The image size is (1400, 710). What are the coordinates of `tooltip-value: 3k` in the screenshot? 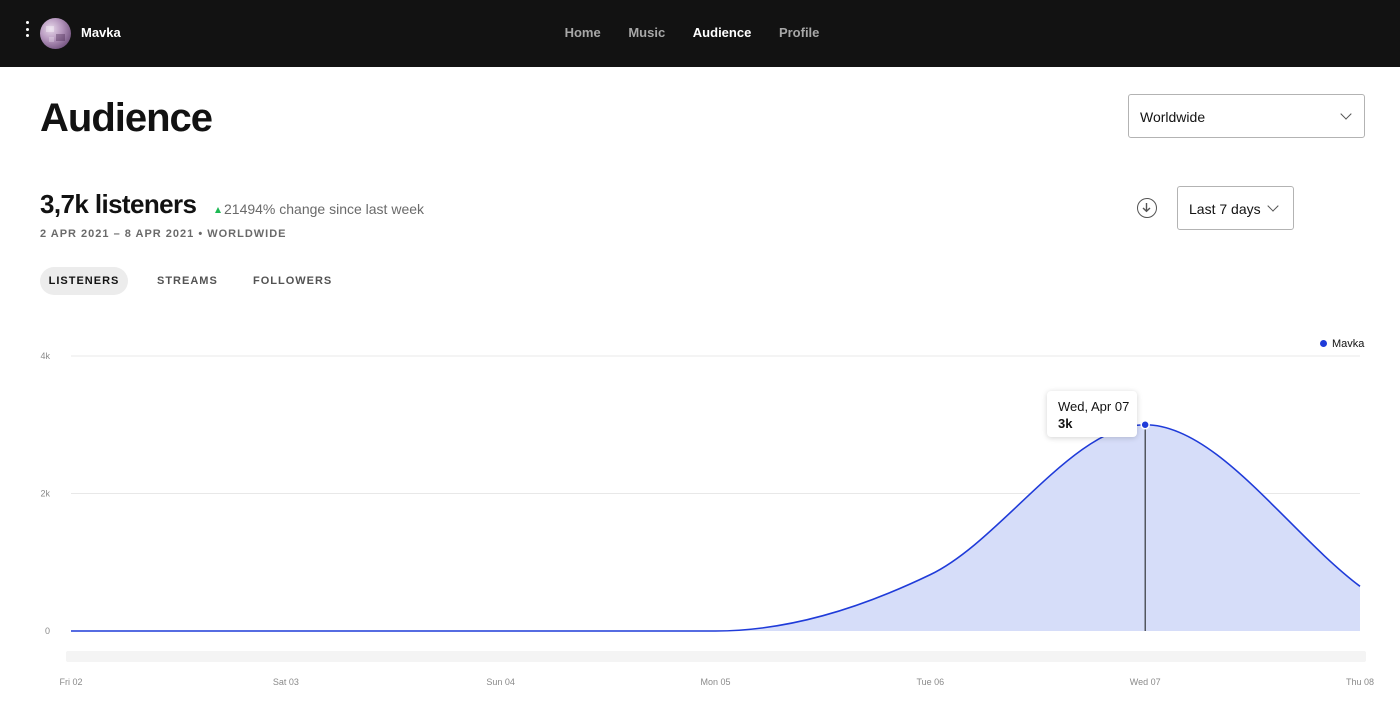 It's located at (1065, 423).